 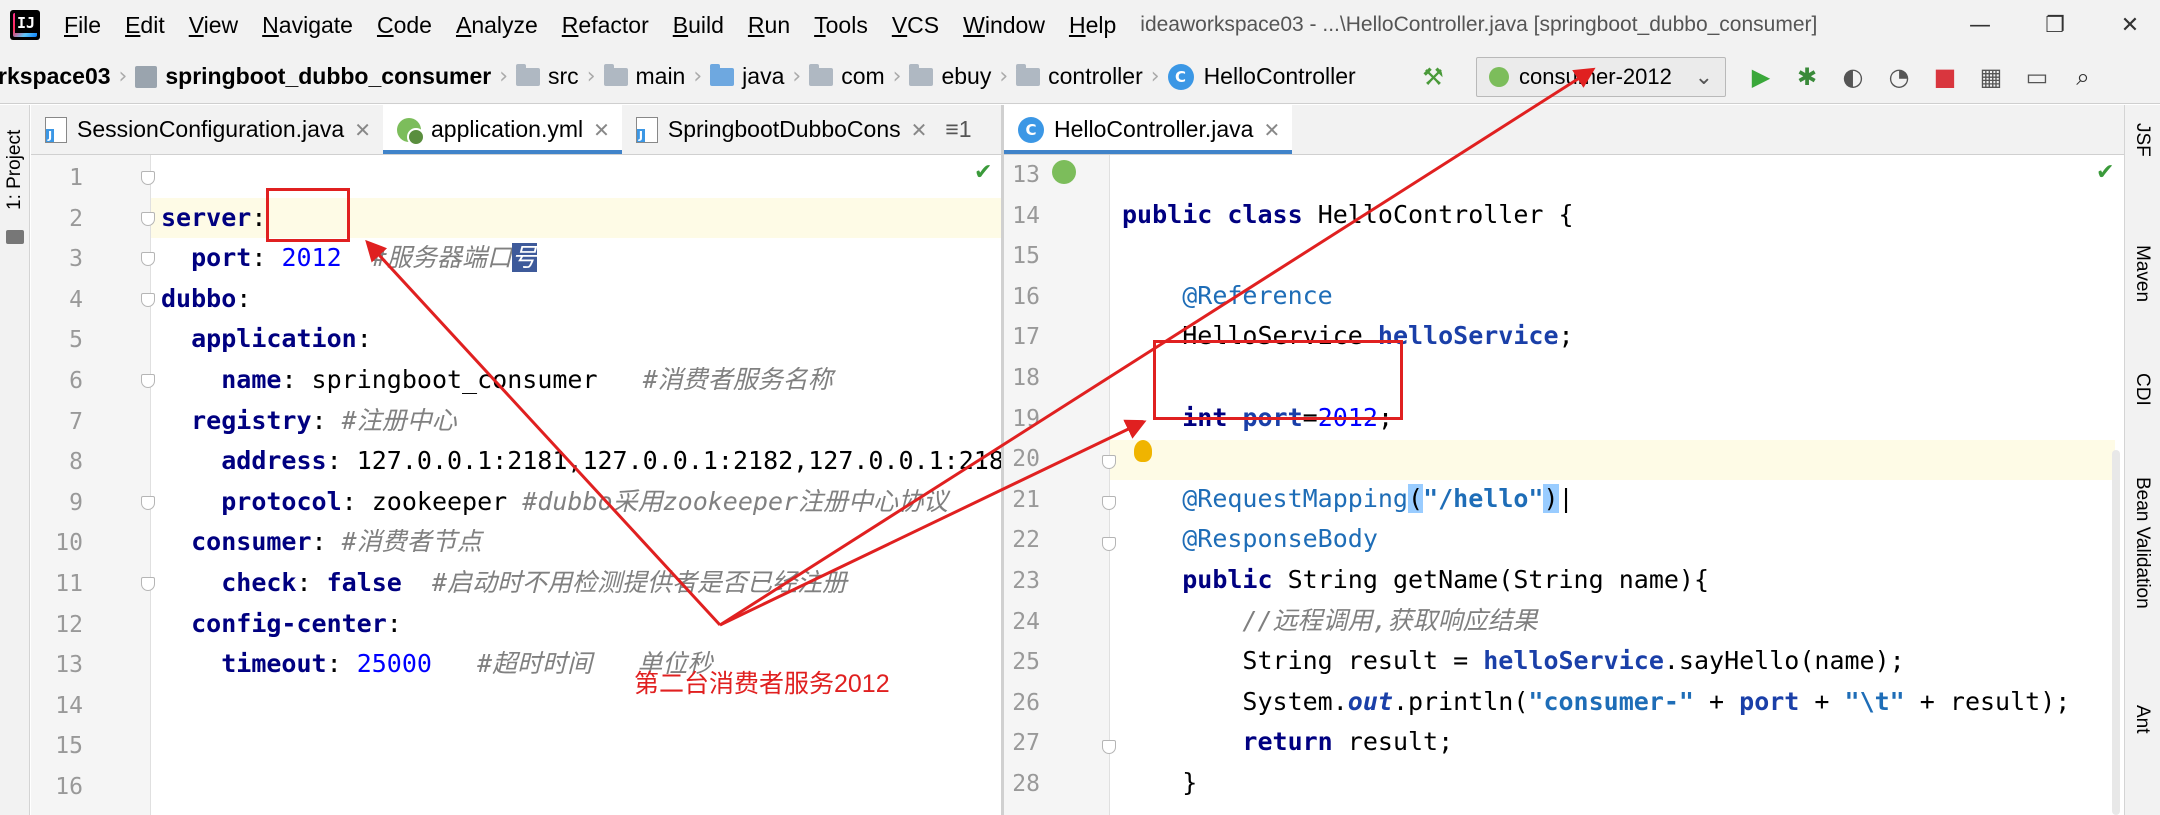 I want to click on search-icon: ⌕, so click(x=2083, y=77).